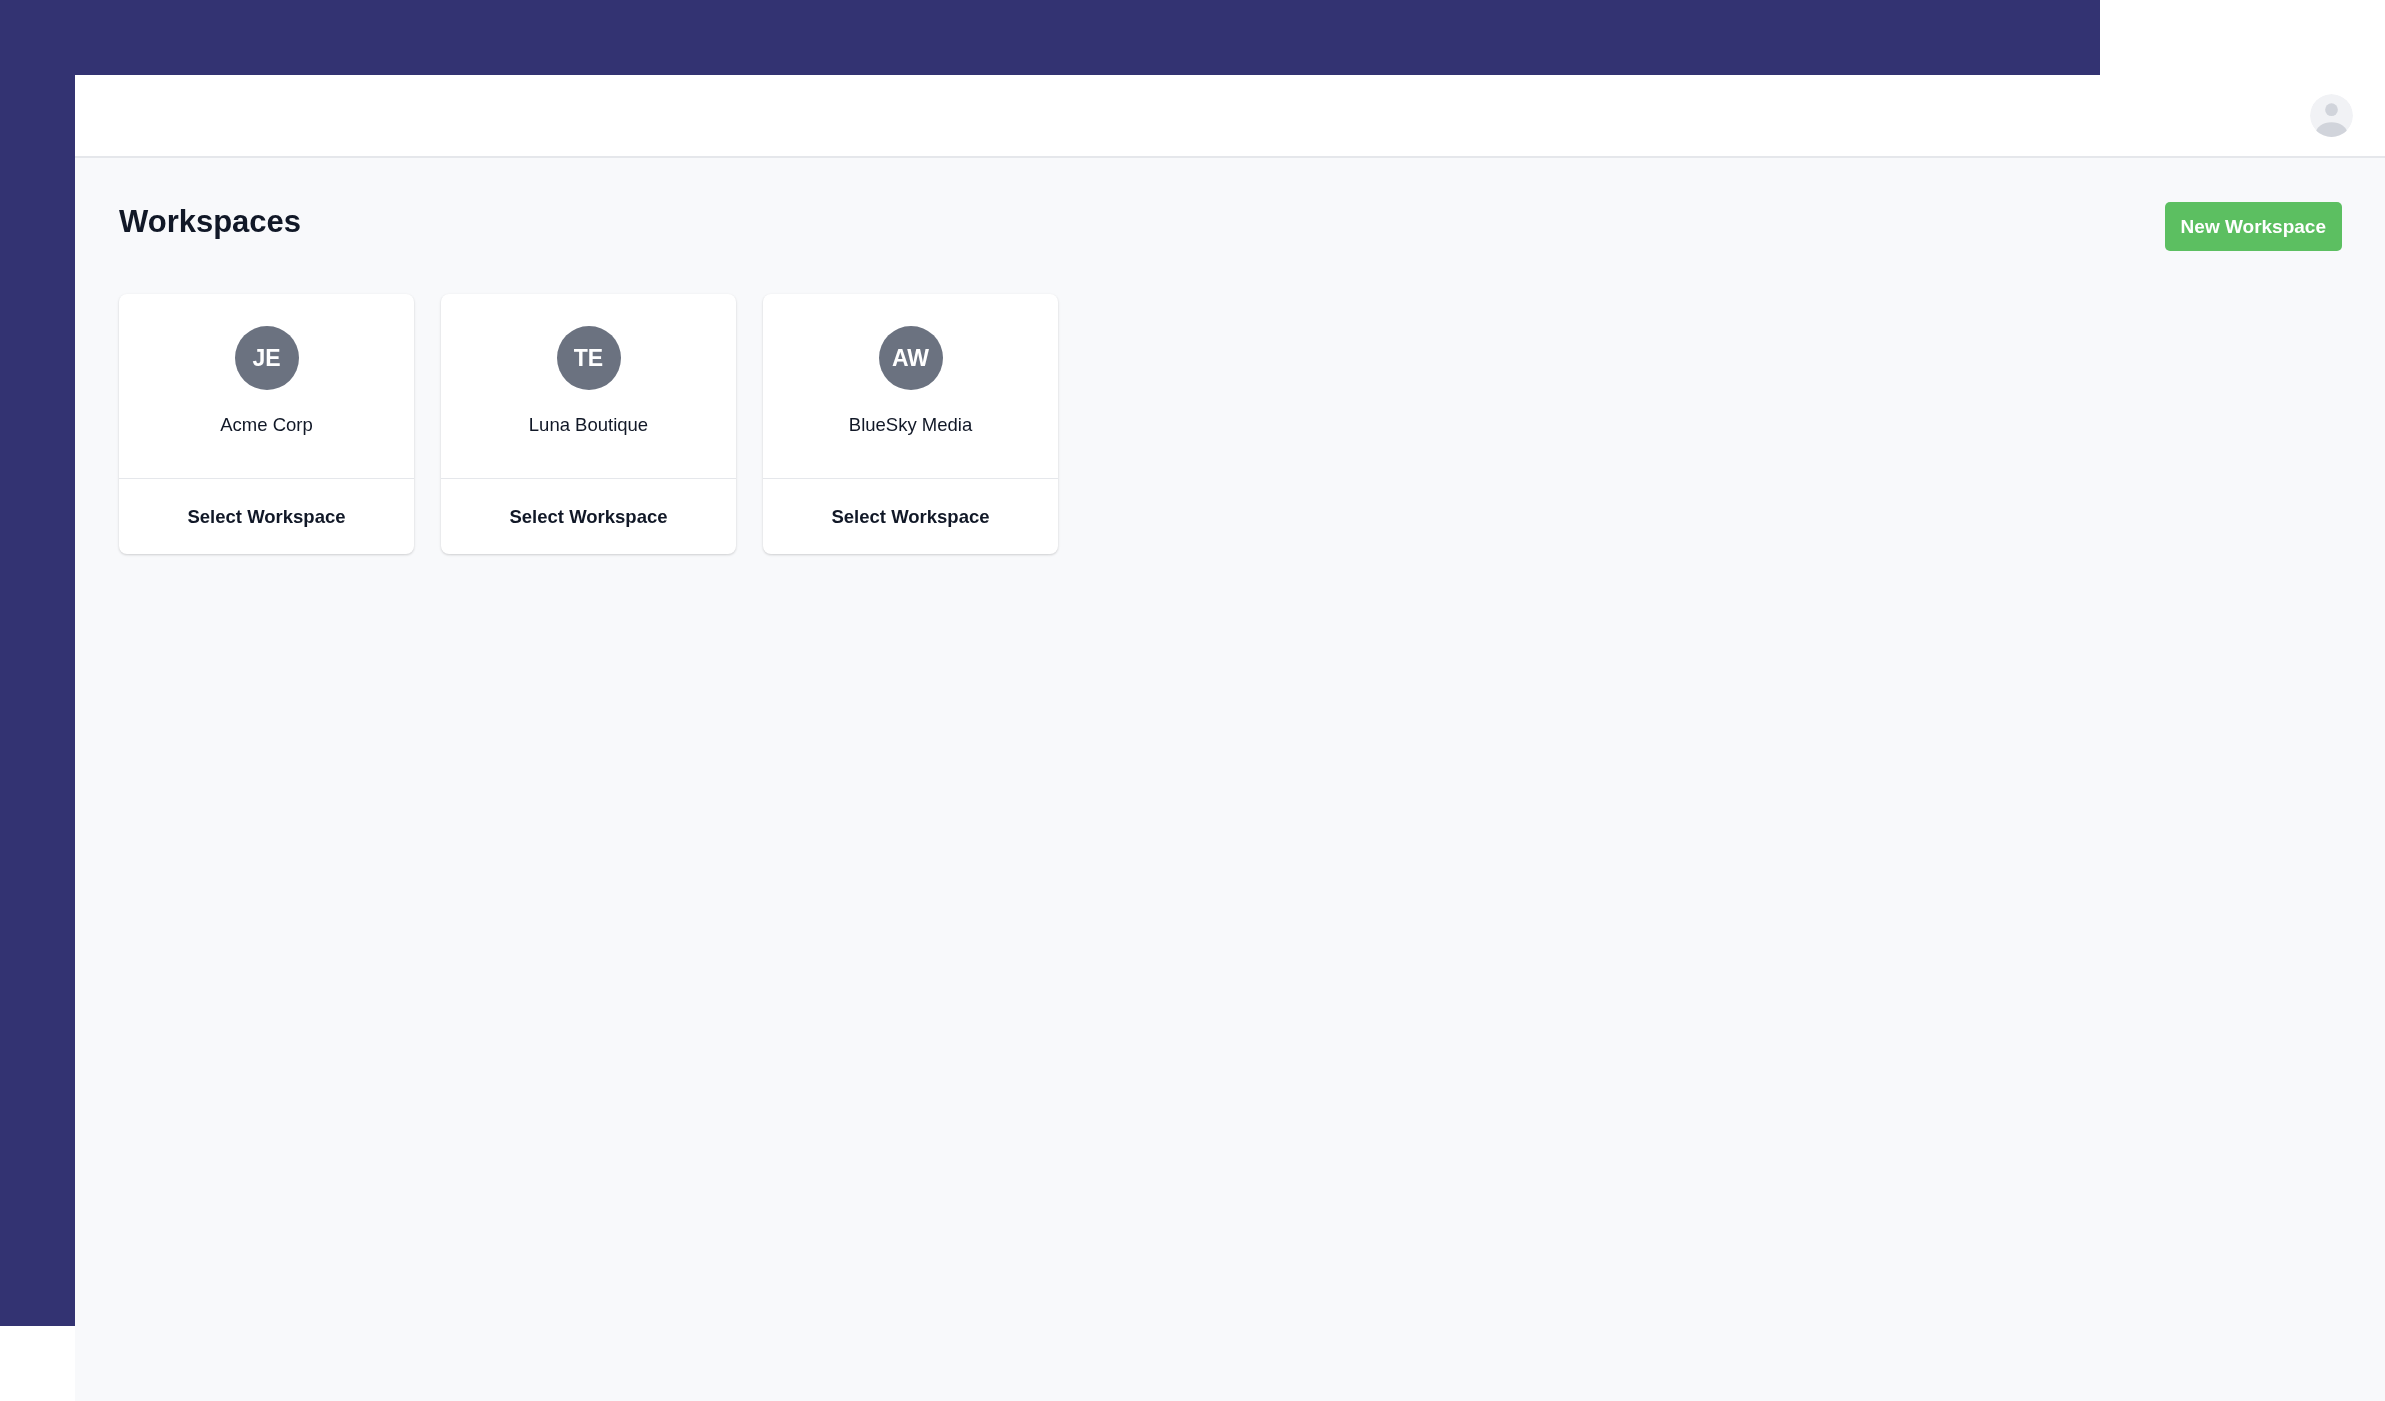 Image resolution: width=2385 pixels, height=1401 pixels. What do you see at coordinates (266, 358) in the screenshot?
I see `initials-avatar: JE` at bounding box center [266, 358].